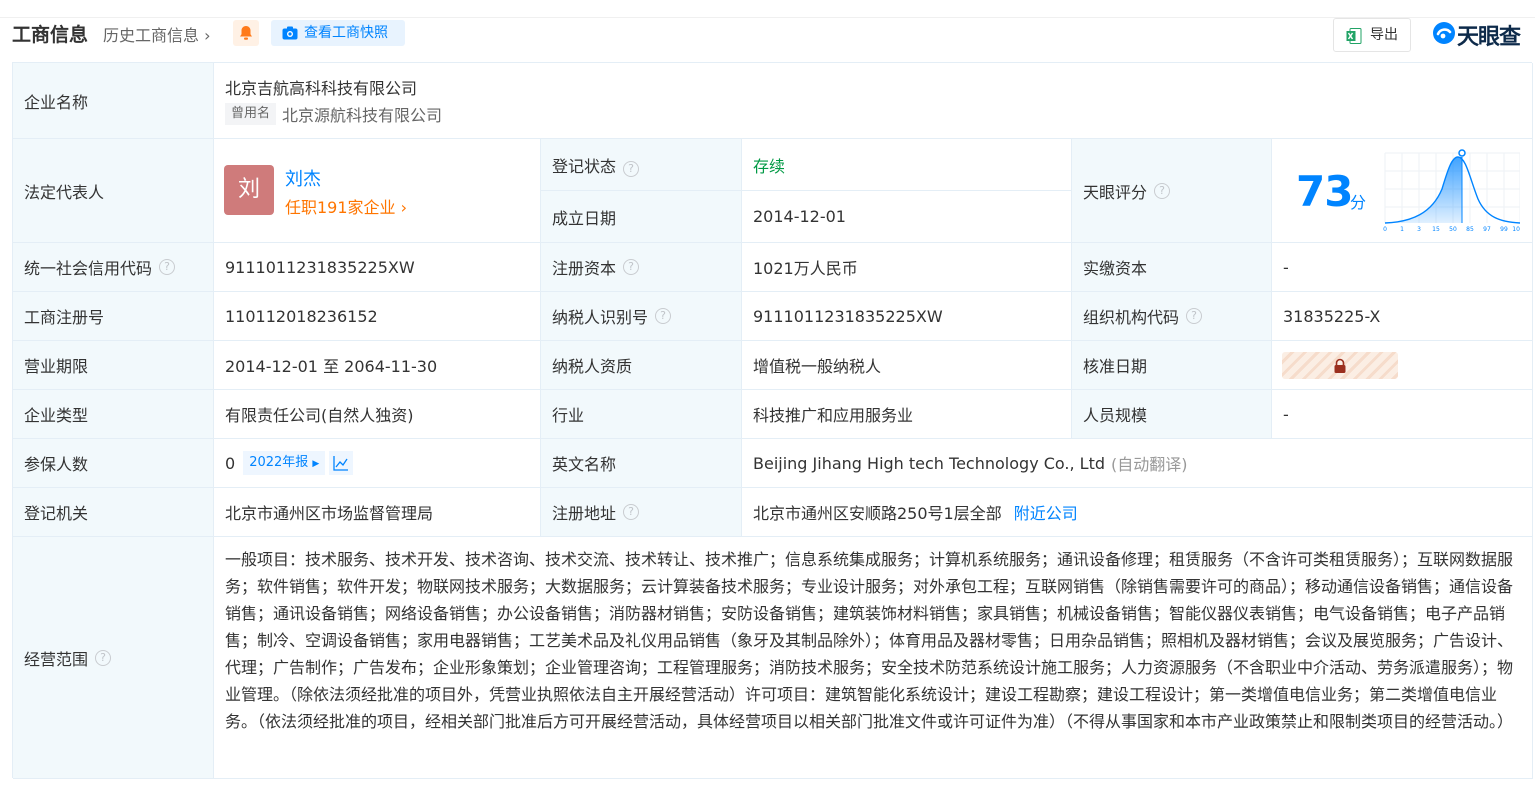  Describe the element at coordinates (873, 101) in the screenshot. I see `company-name-cell: 北京吉航高科科技有限公司 曾用名 北京源航科技有限公司` at that location.